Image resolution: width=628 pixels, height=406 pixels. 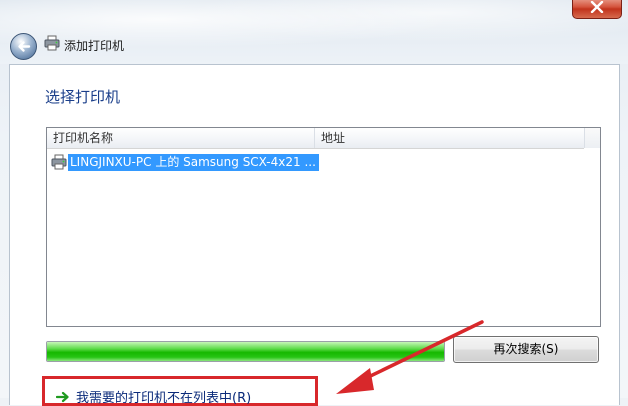 I want to click on back-button, so click(x=23, y=46).